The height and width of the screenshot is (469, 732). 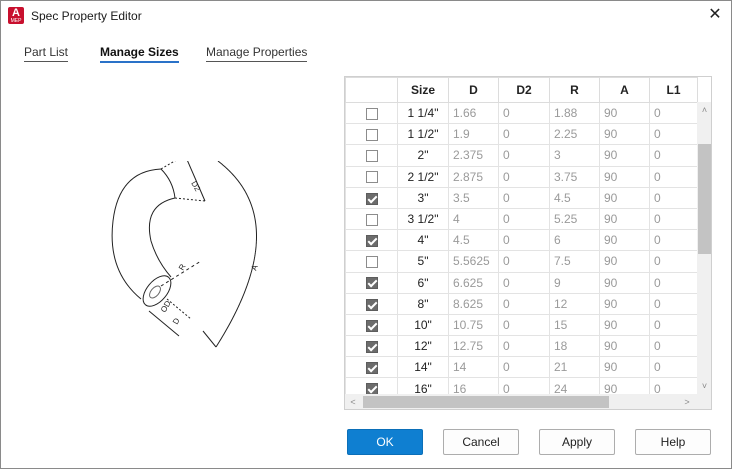 What do you see at coordinates (473, 325) in the screenshot?
I see `d-cell: 10.75` at bounding box center [473, 325].